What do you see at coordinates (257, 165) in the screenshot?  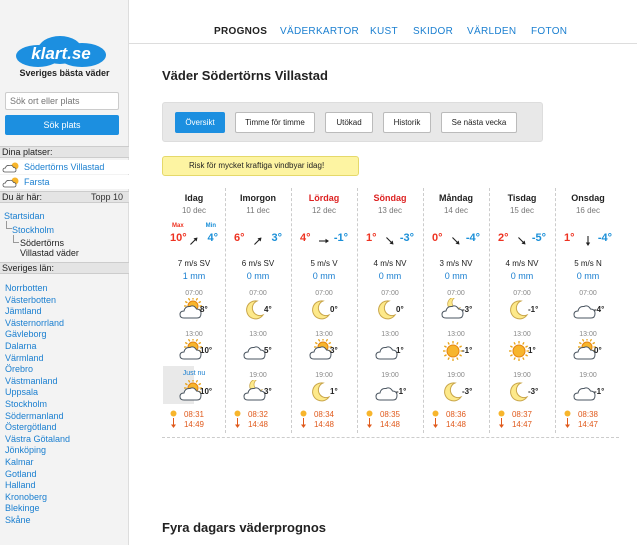 I see `warning-text: Risk för mycket kraftiga vindbyar idag!` at bounding box center [257, 165].